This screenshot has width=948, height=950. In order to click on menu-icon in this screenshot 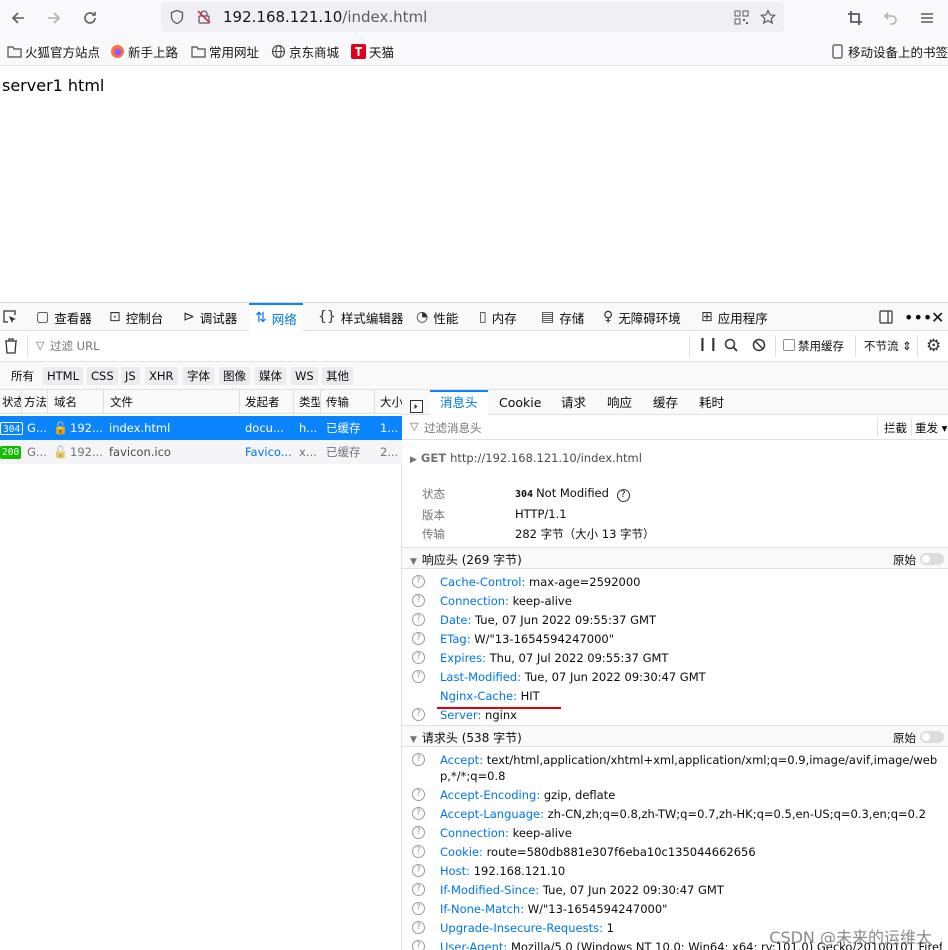, I will do `click(927, 18)`.